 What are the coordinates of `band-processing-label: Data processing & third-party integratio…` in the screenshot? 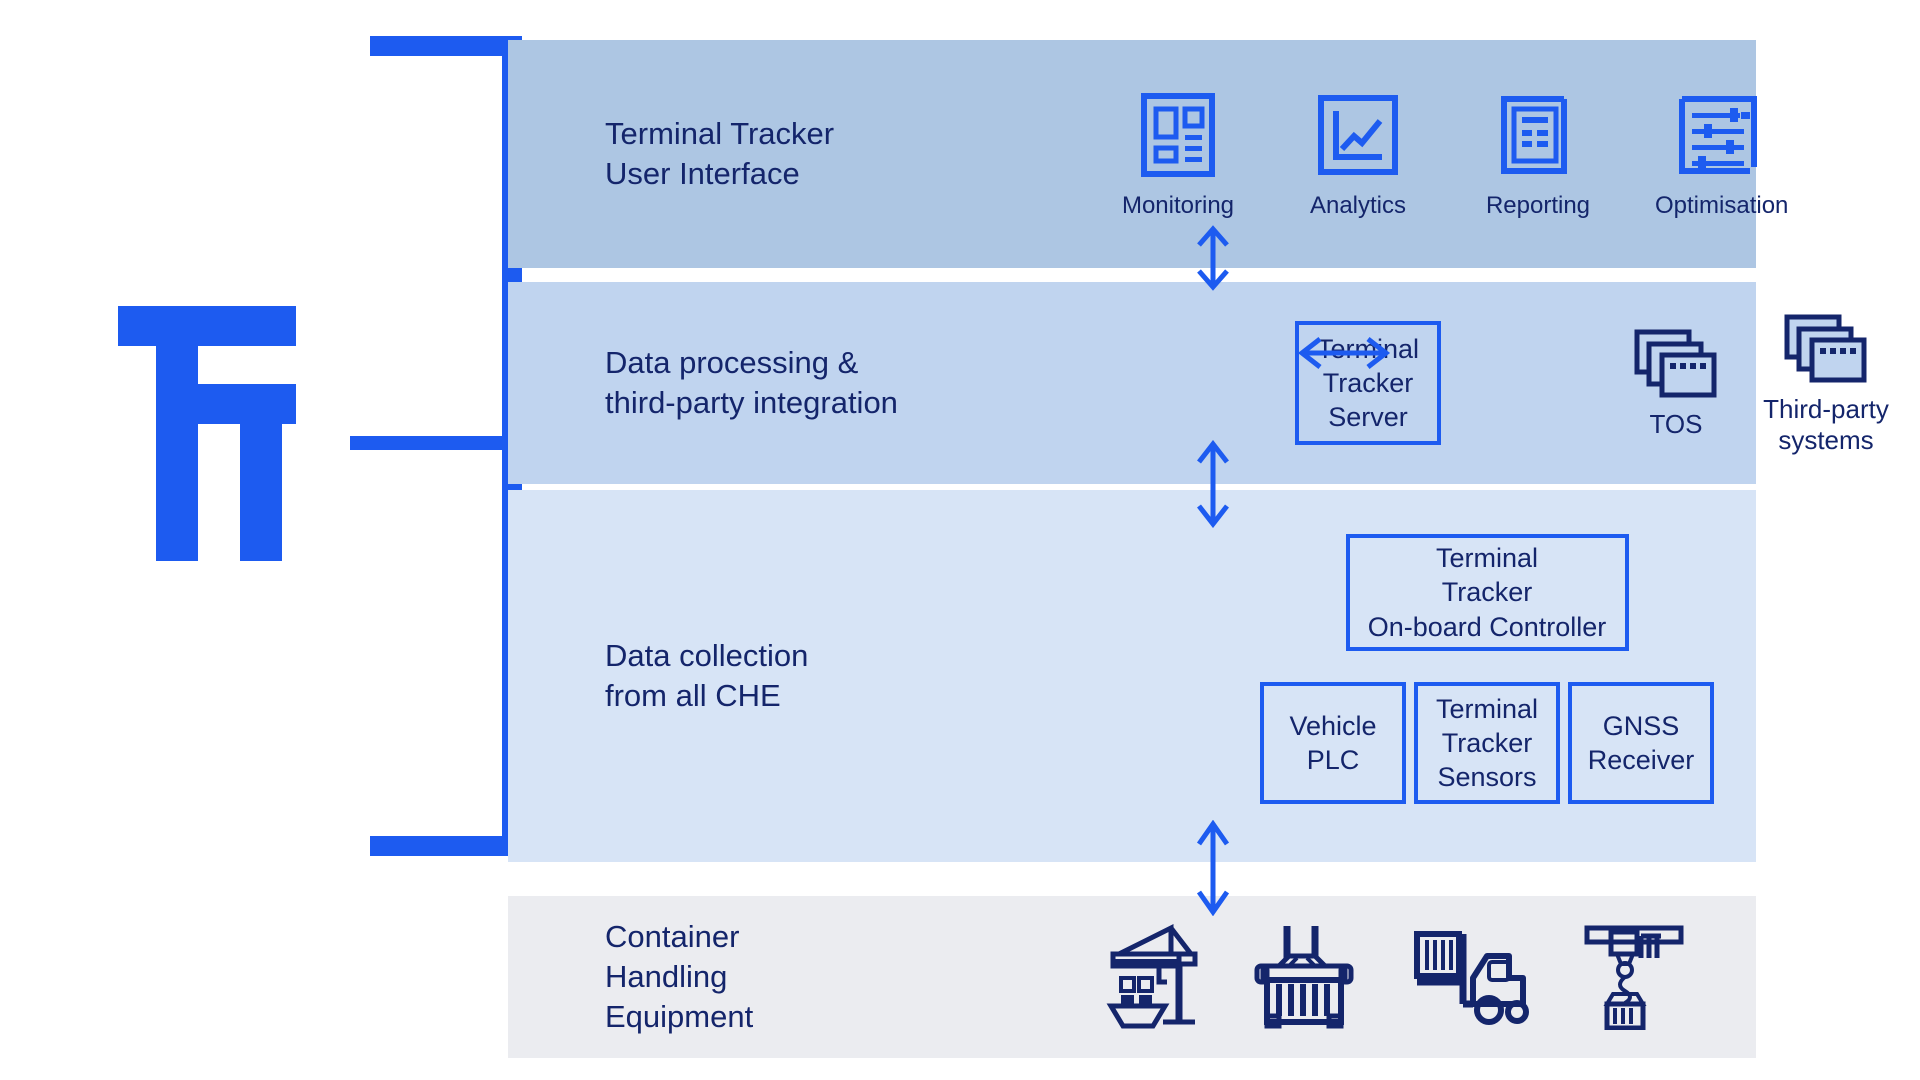 It's located at (751, 382).